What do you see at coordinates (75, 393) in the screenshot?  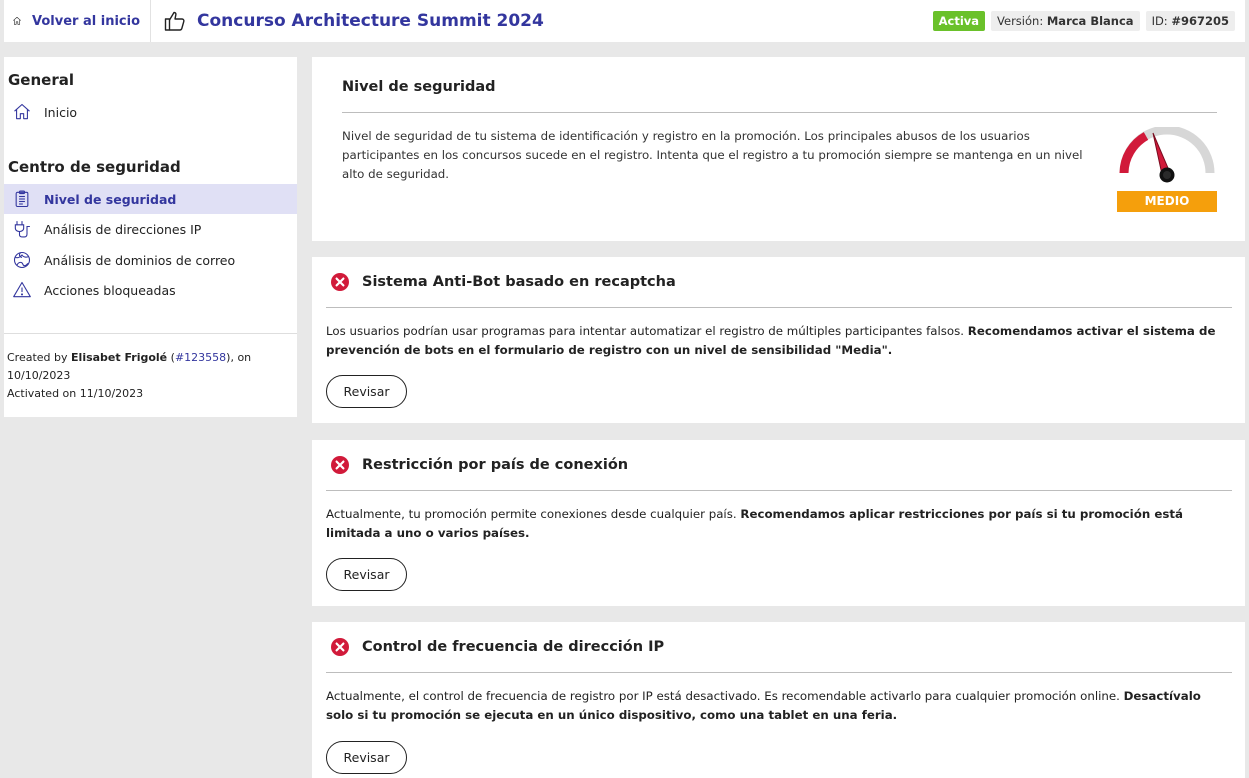 I see `activated-date: Activated on 11/10/2023` at bounding box center [75, 393].